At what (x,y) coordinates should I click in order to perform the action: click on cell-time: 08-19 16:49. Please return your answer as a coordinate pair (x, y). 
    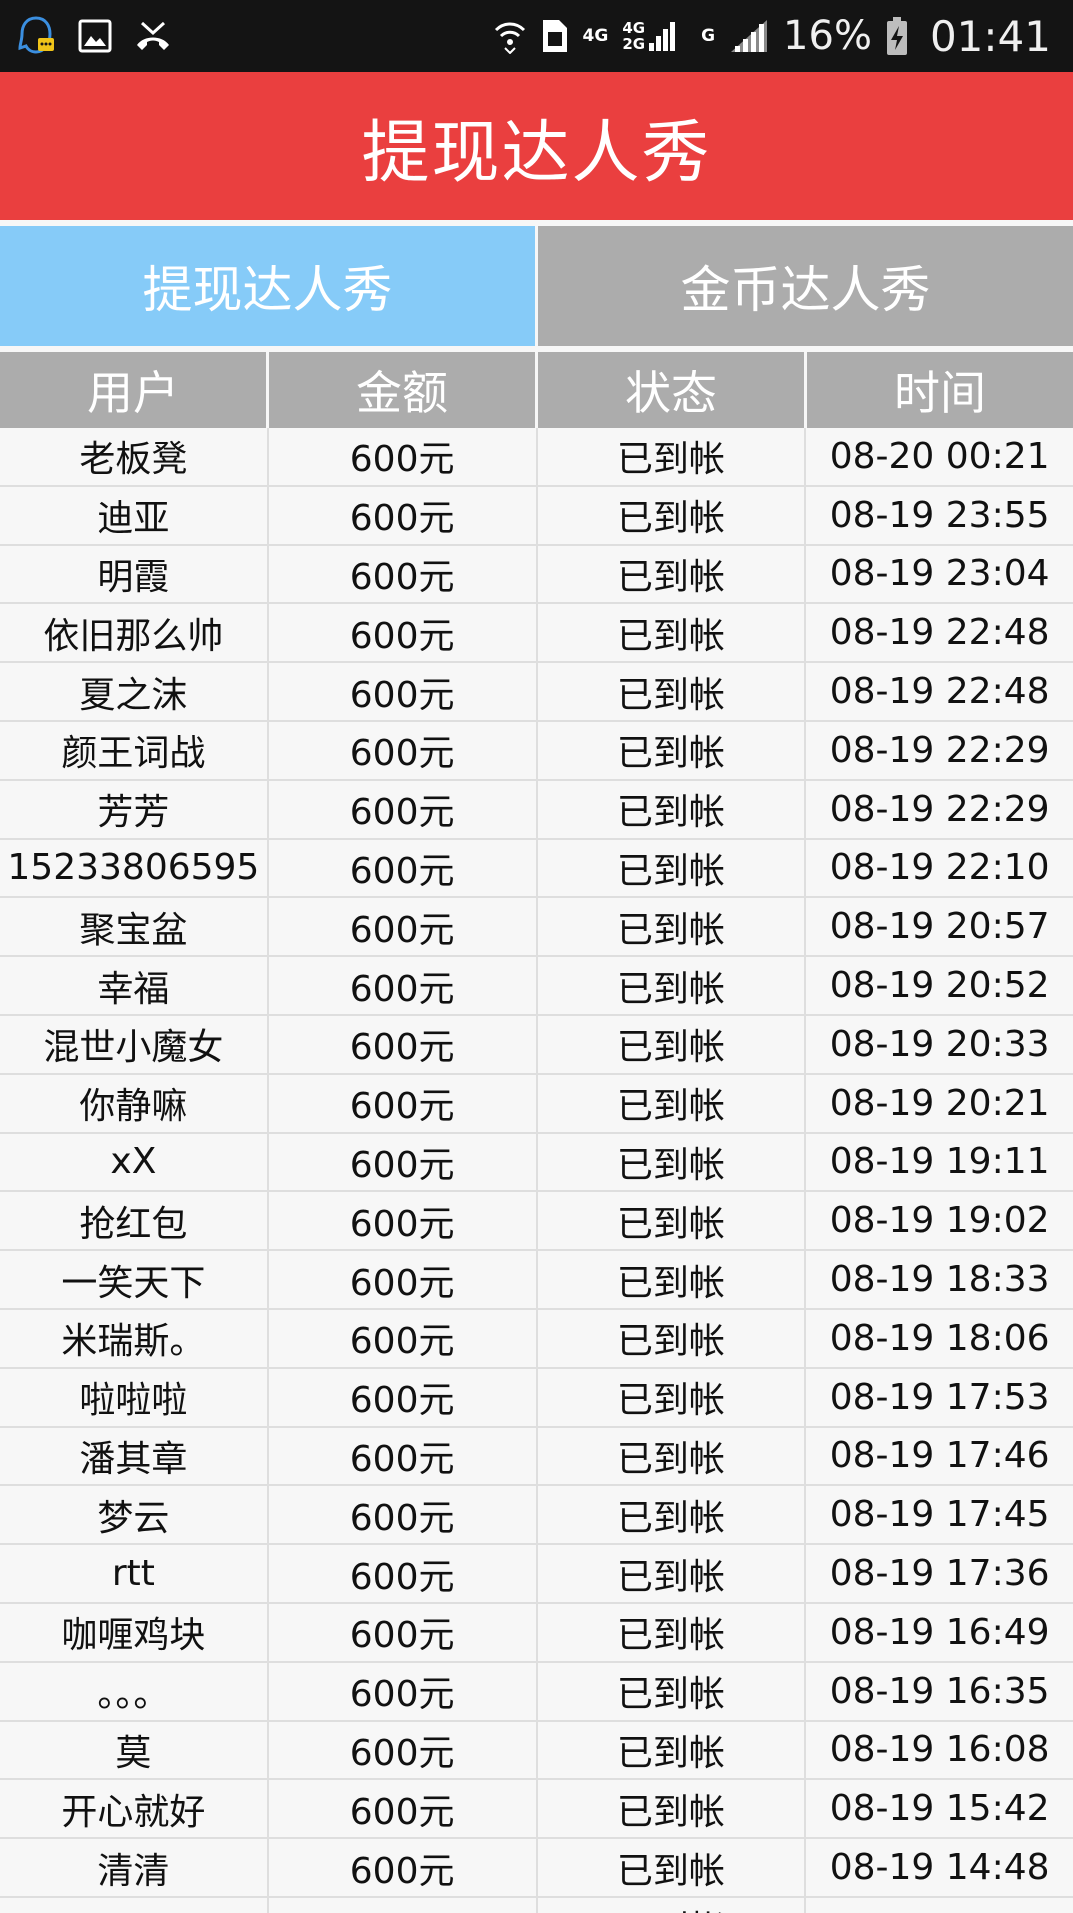
    Looking at the image, I should click on (939, 1632).